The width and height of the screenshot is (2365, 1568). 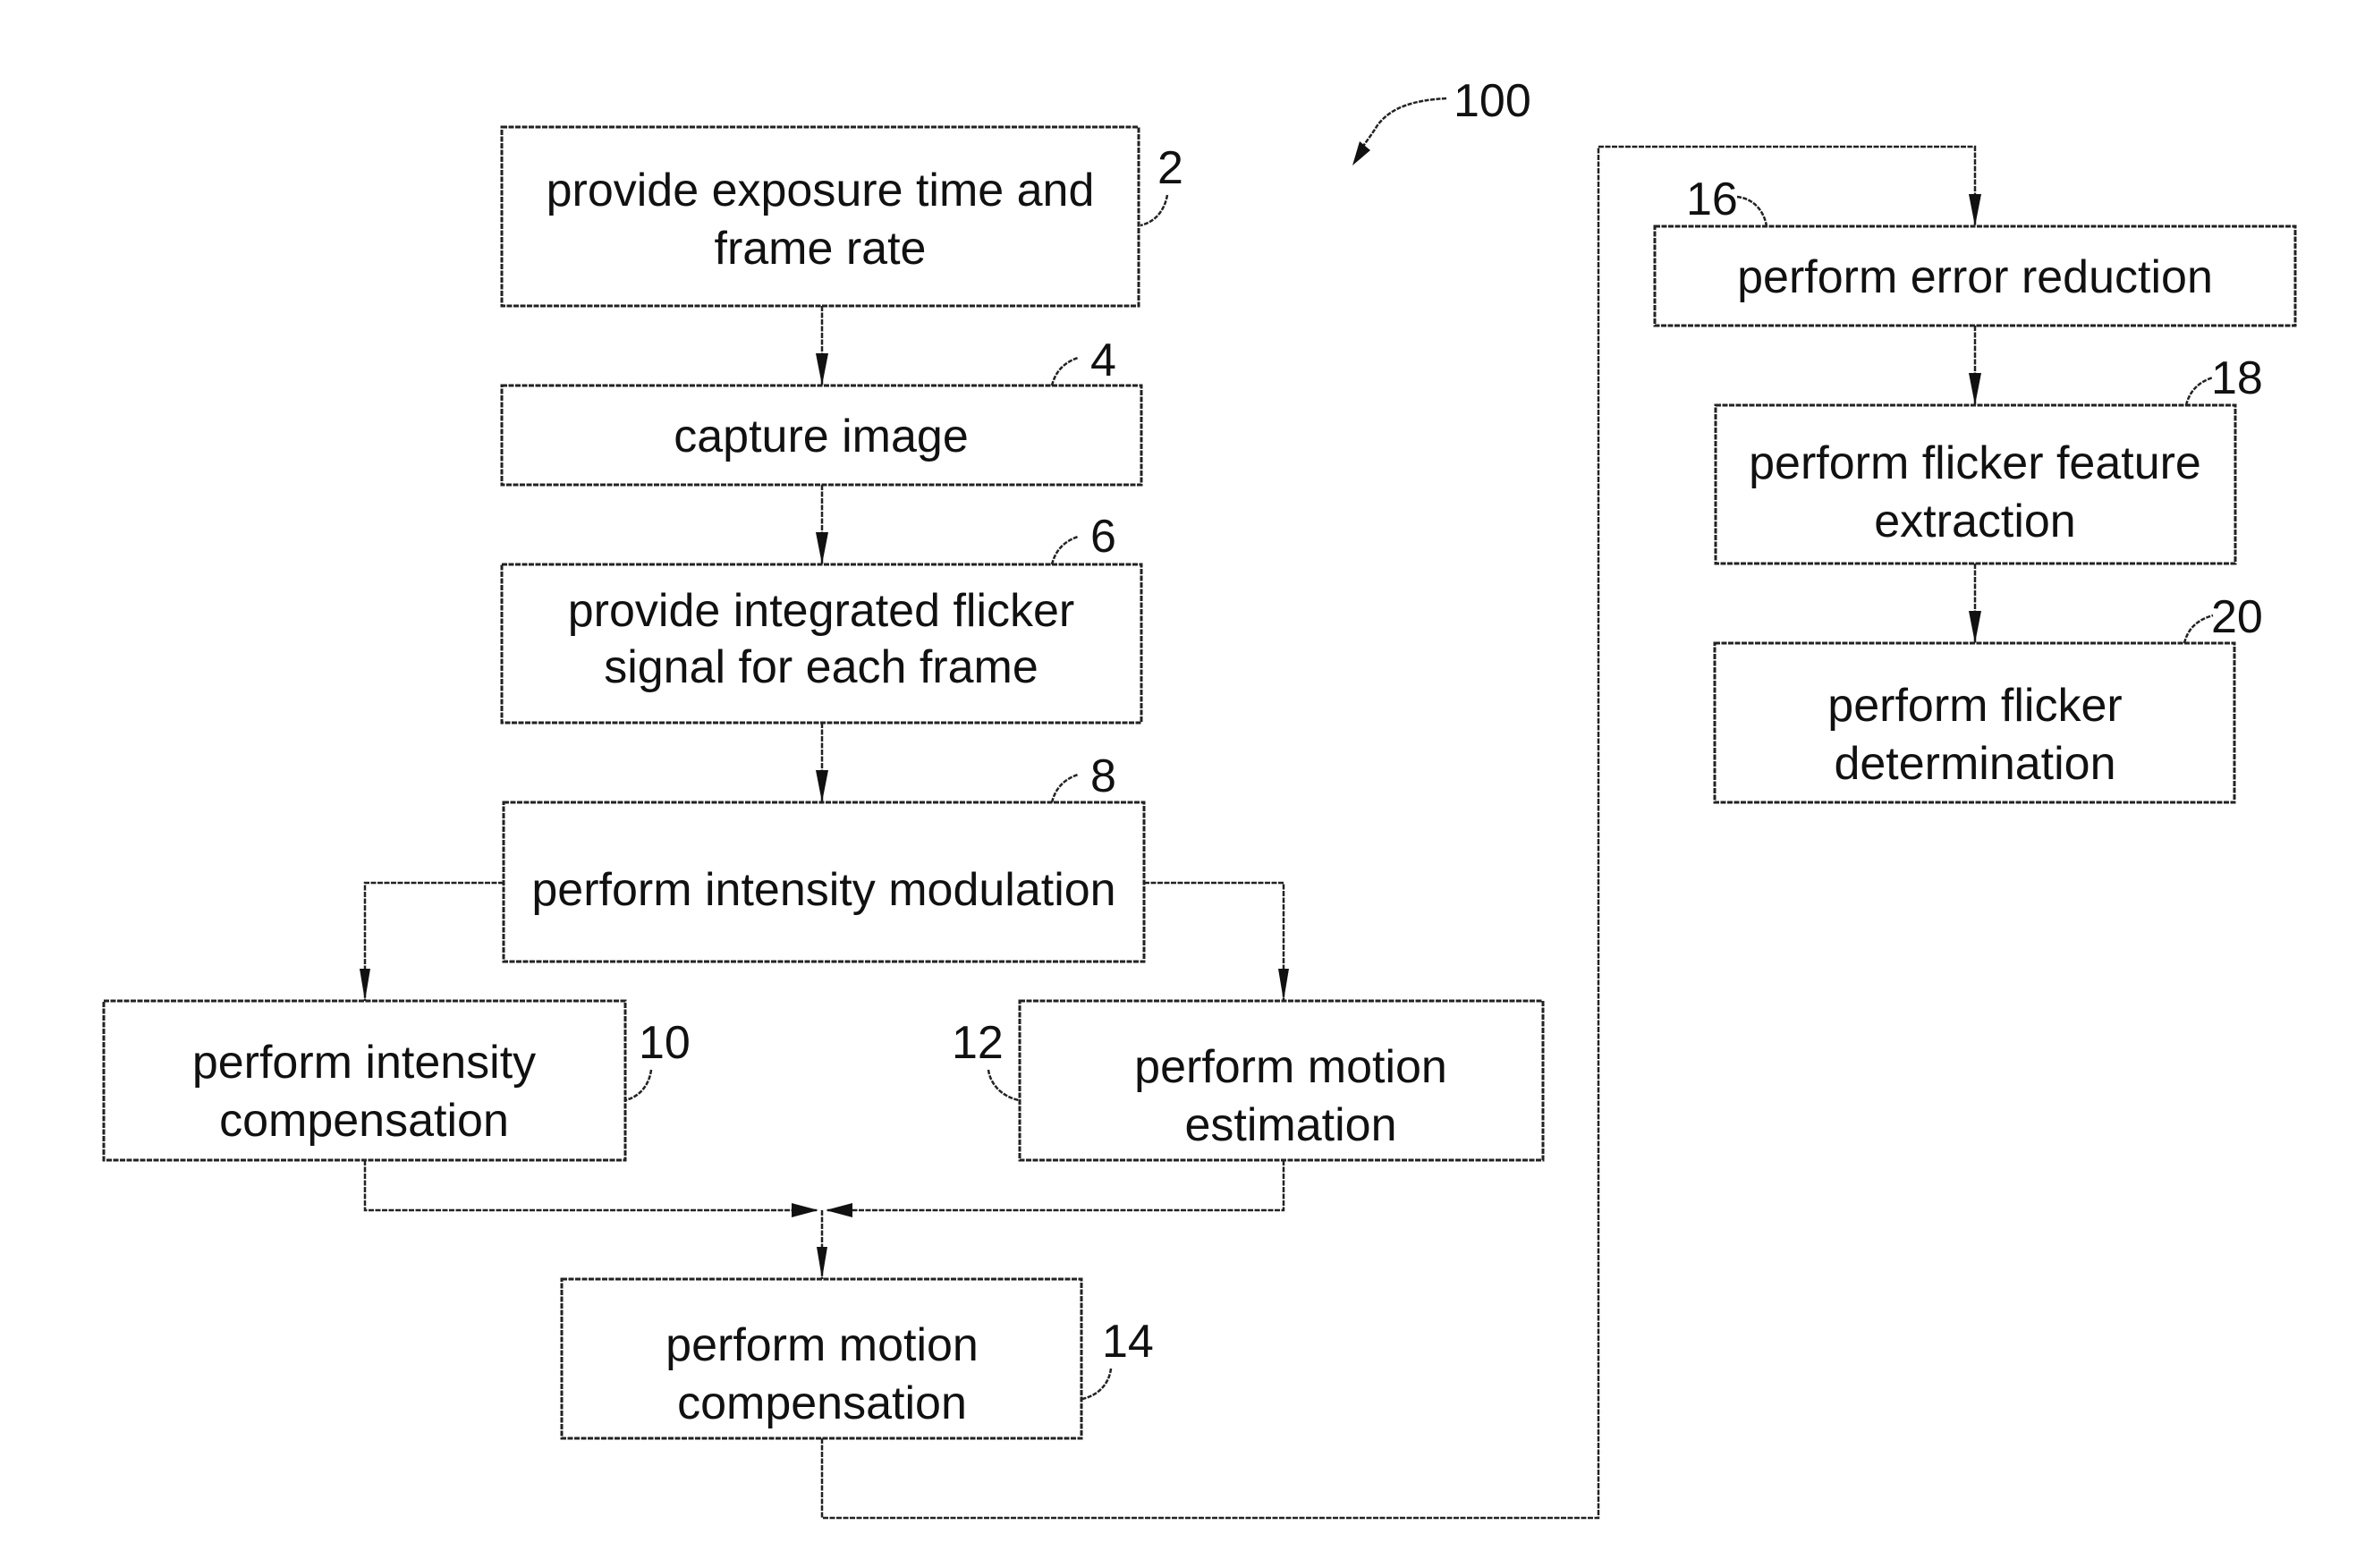 I want to click on step-12-motion-estimation: perform motion estimation 12, so click(x=1248, y=1081).